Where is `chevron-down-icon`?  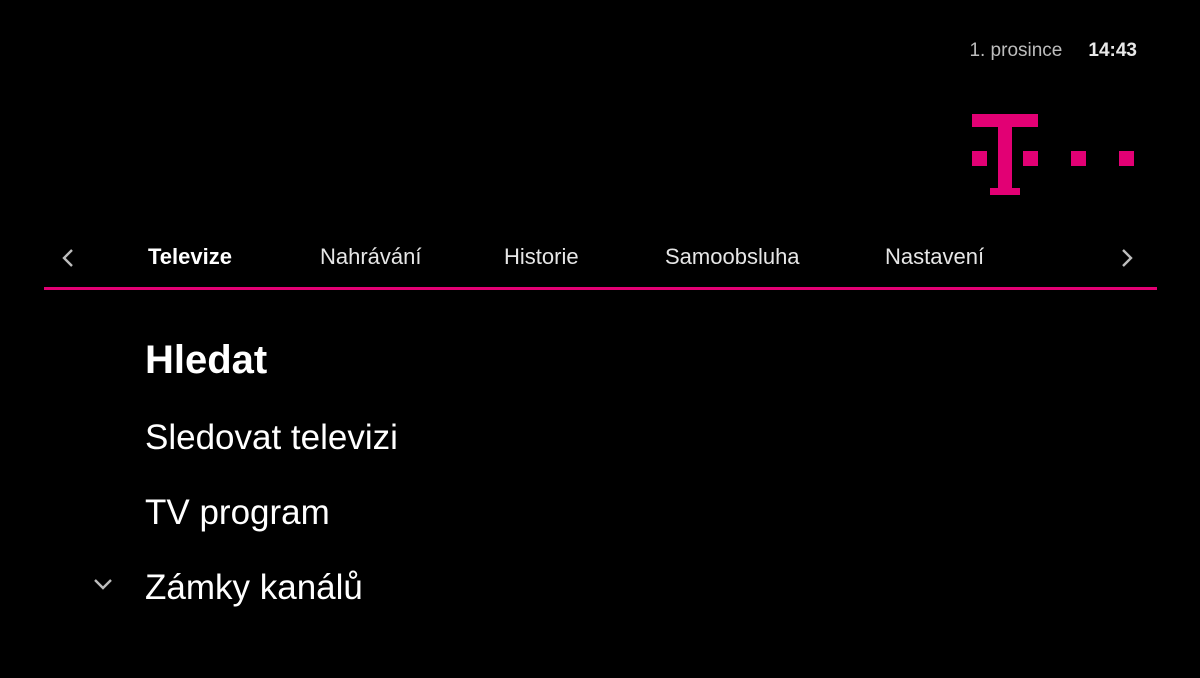 chevron-down-icon is located at coordinates (103, 584).